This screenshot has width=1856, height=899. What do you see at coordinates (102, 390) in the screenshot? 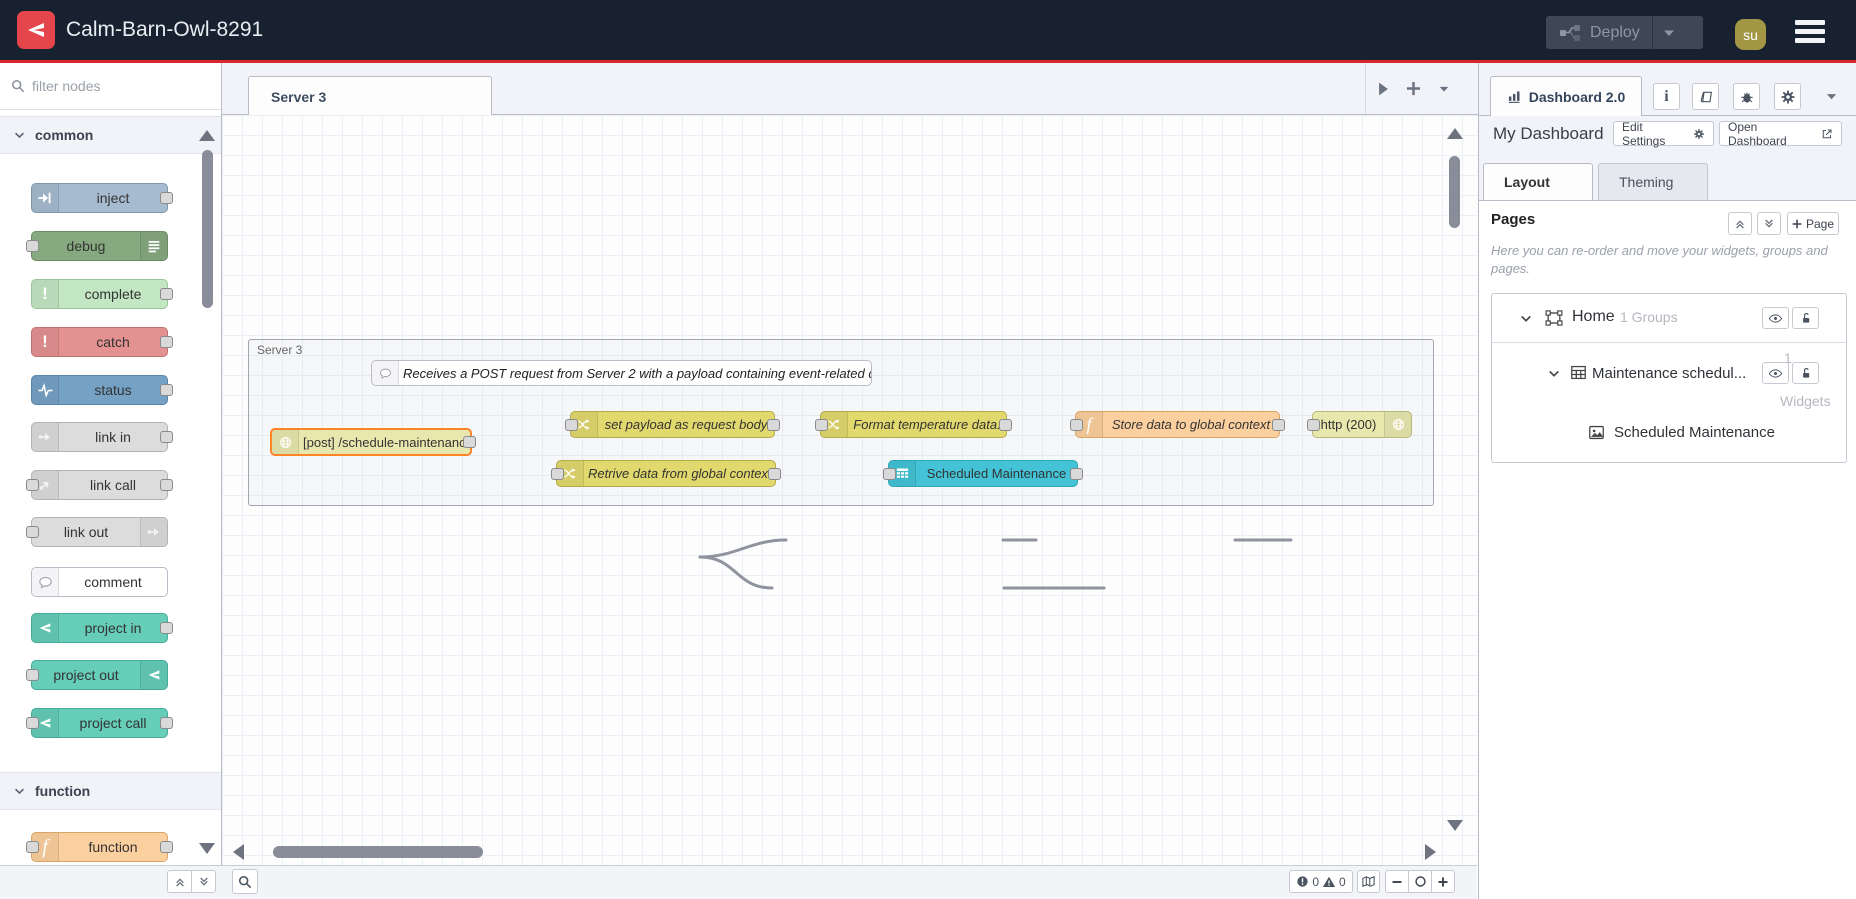
I see `palette-node-status: status` at bounding box center [102, 390].